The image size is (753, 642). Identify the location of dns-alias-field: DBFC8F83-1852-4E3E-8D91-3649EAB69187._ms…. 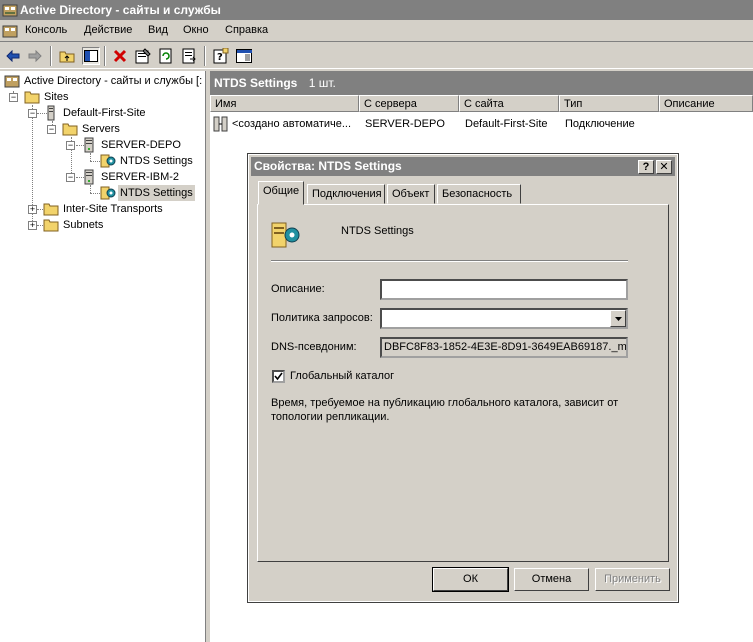
(504, 347).